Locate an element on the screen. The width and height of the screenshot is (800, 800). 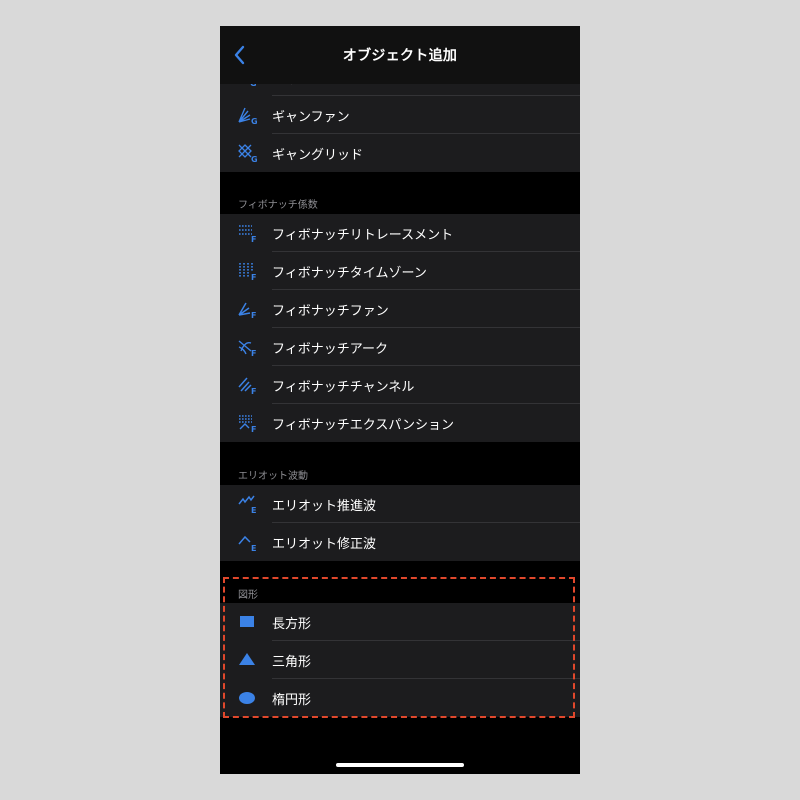
elliott-group: E エリオット推進波 E エリオット修正波 is located at coordinates (400, 523).